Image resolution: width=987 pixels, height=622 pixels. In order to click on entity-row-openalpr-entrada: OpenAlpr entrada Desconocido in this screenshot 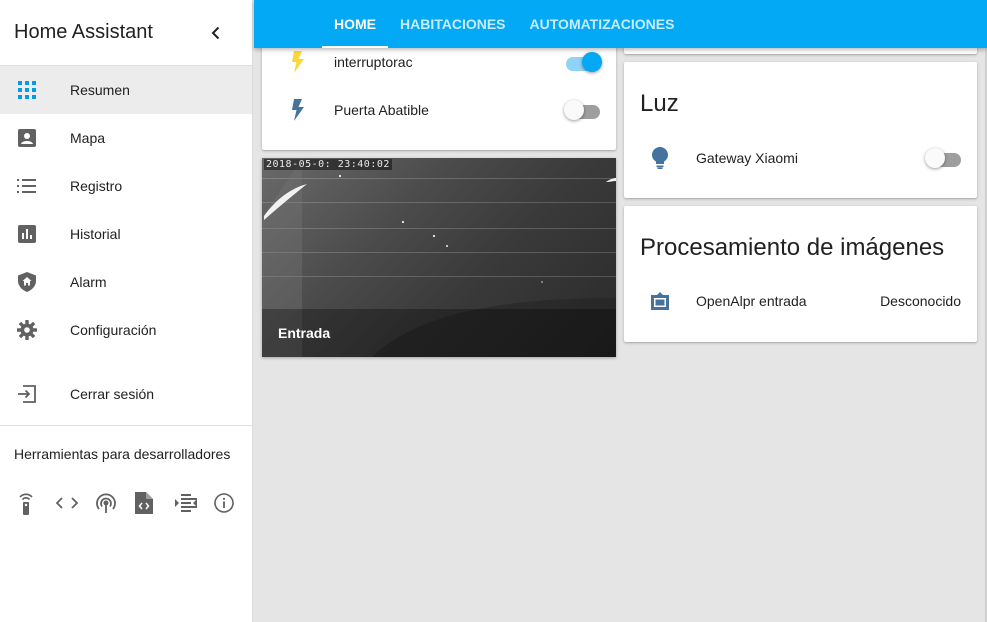, I will do `click(800, 301)`.